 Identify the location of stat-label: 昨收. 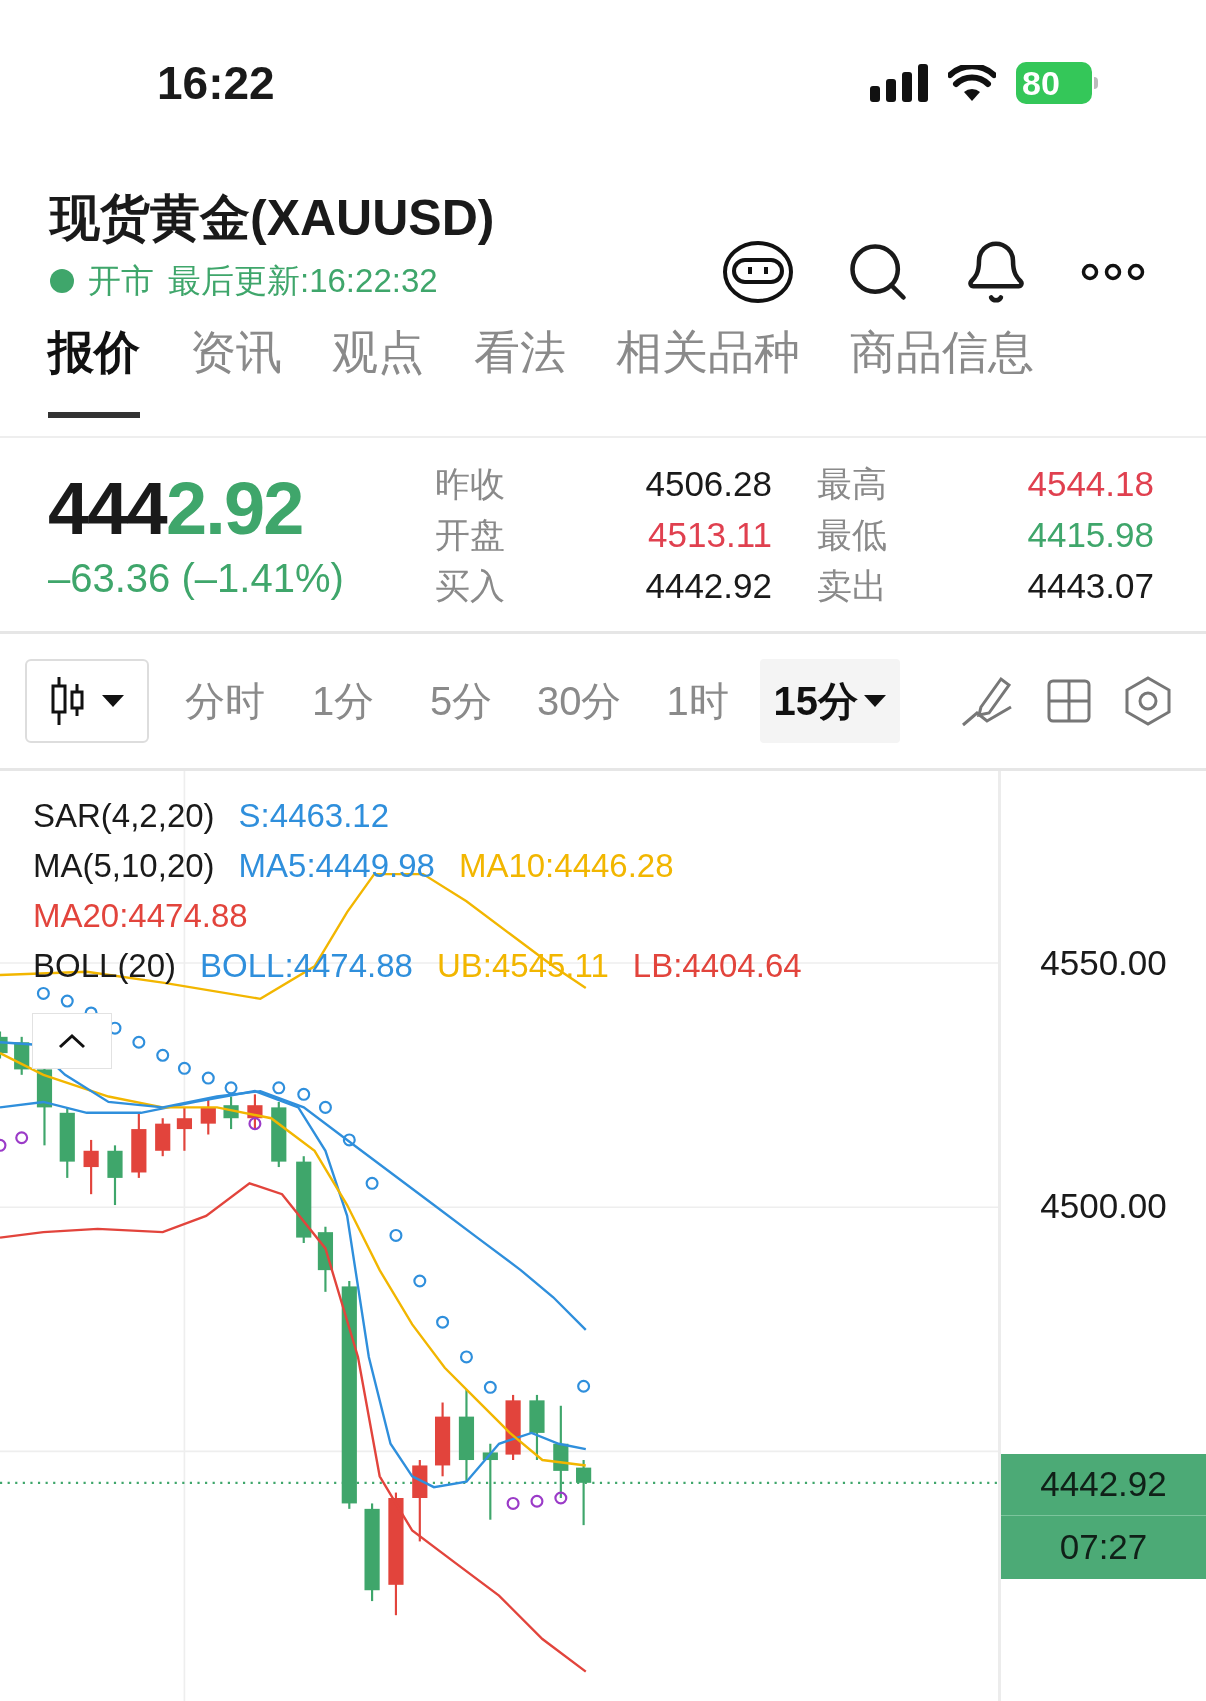
(470, 484).